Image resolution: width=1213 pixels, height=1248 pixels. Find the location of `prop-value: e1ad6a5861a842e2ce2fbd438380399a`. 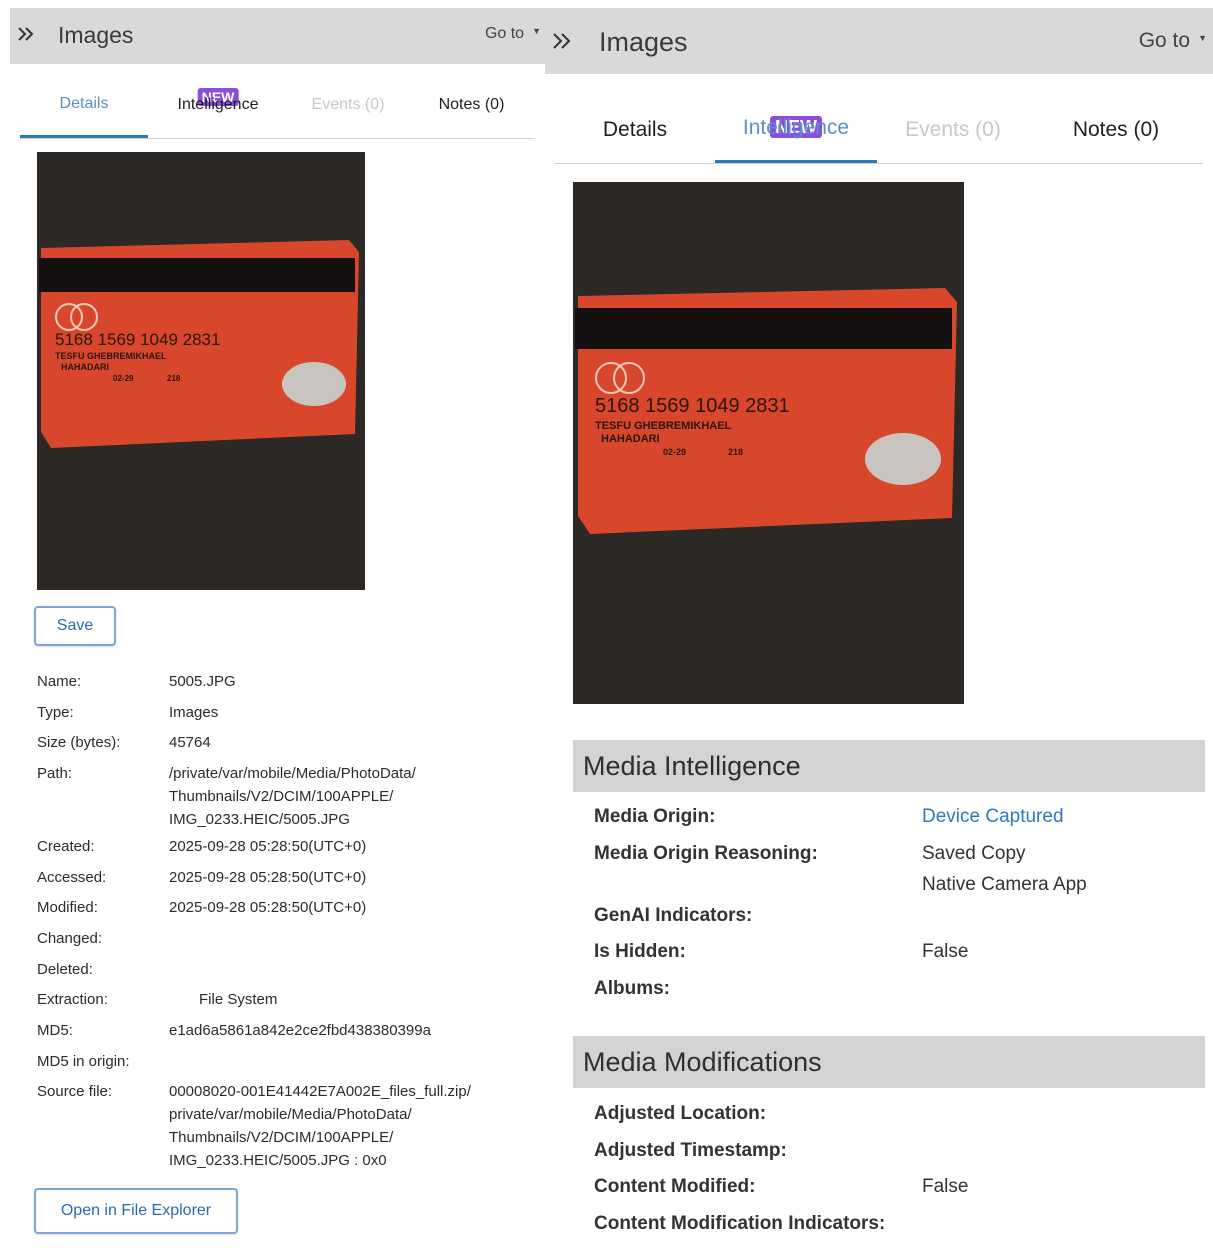

prop-value: e1ad6a5861a842e2ce2fbd438380399a is located at coordinates (300, 1030).